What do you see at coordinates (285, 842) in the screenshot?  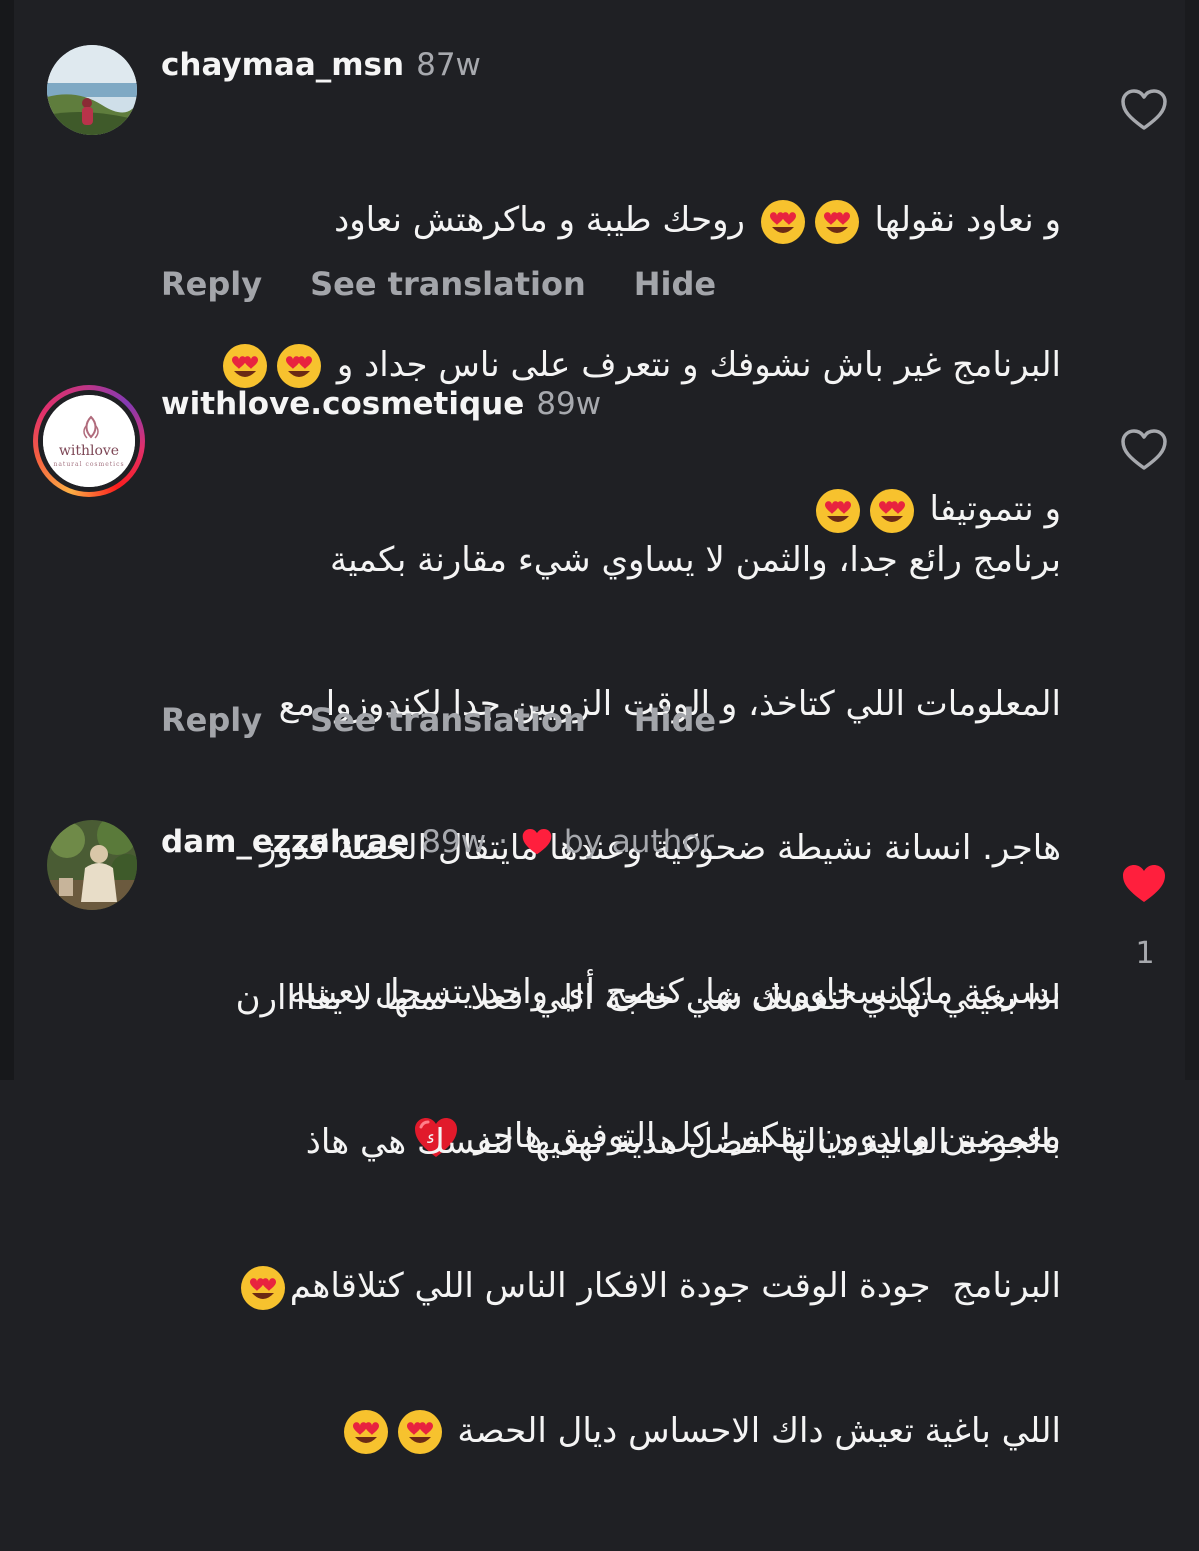 I see `username: dam_ezzahrae` at bounding box center [285, 842].